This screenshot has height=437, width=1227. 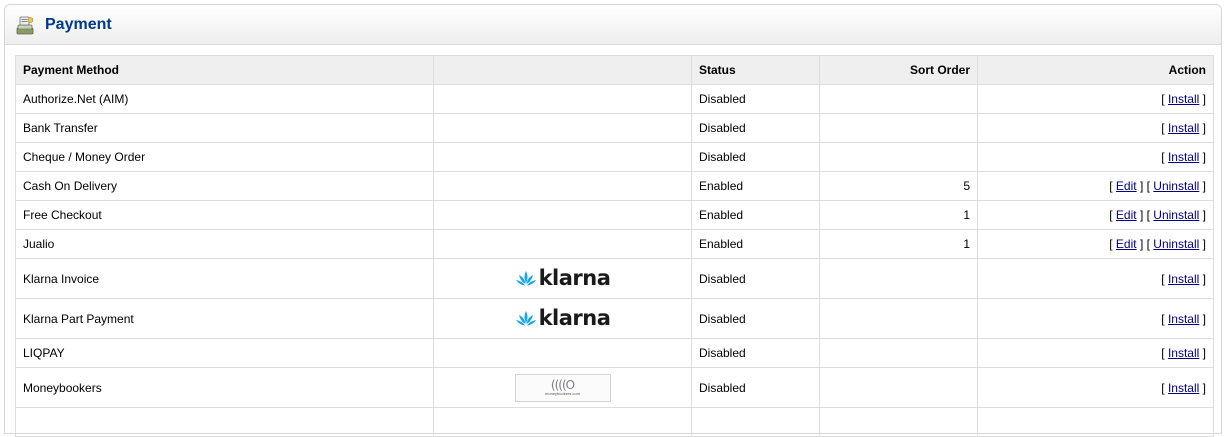 I want to click on payment-method-logo-cell: ((((O moneybookers.com, so click(x=562, y=387).